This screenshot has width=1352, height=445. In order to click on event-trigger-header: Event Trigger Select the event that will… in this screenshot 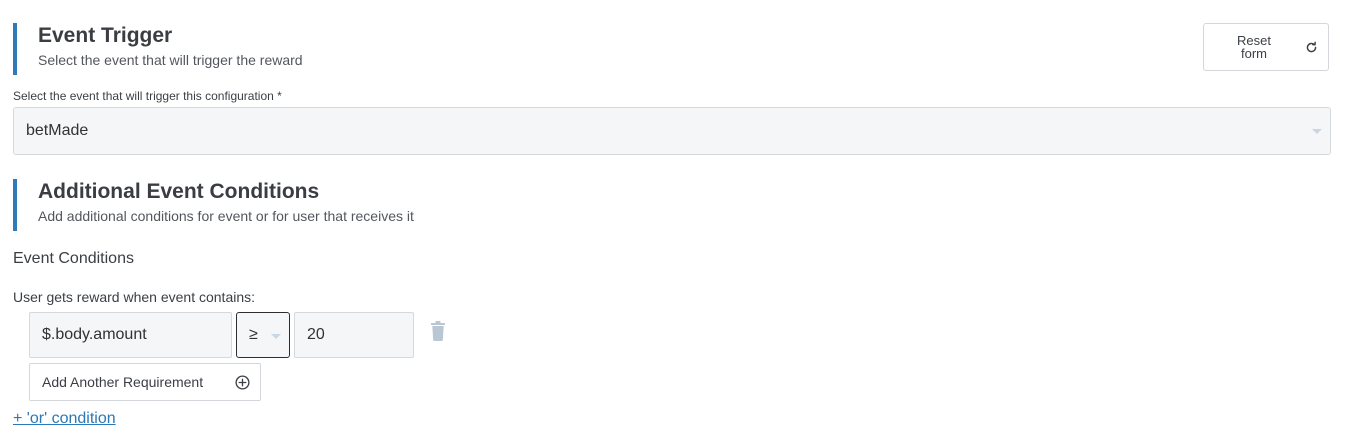, I will do `click(158, 49)`.